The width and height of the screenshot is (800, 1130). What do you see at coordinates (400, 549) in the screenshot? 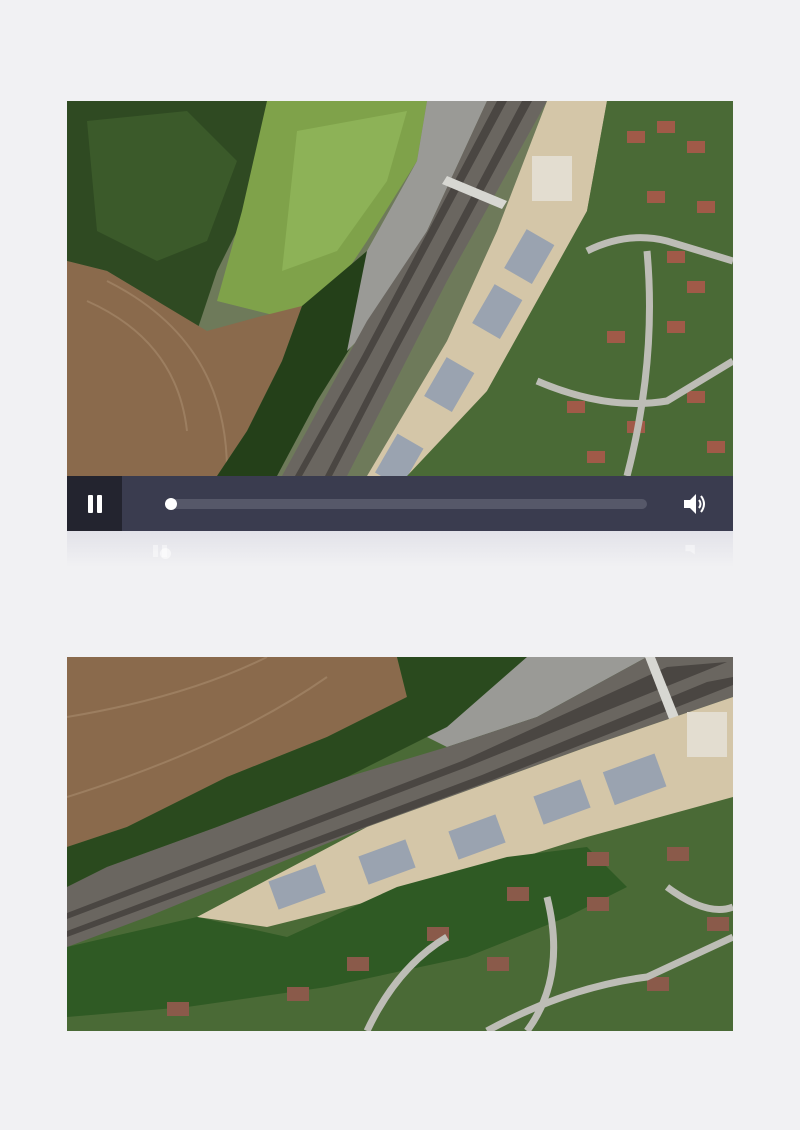
I see `control-bar-reflection` at bounding box center [400, 549].